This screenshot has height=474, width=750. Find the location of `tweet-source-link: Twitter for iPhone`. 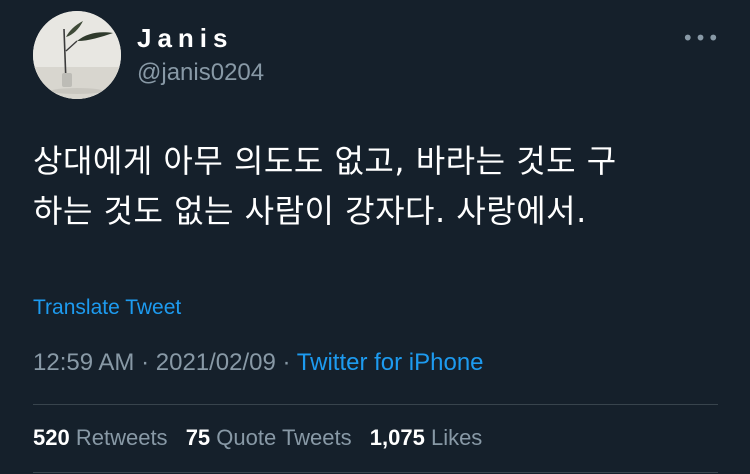

tweet-source-link: Twitter for iPhone is located at coordinates (390, 362).